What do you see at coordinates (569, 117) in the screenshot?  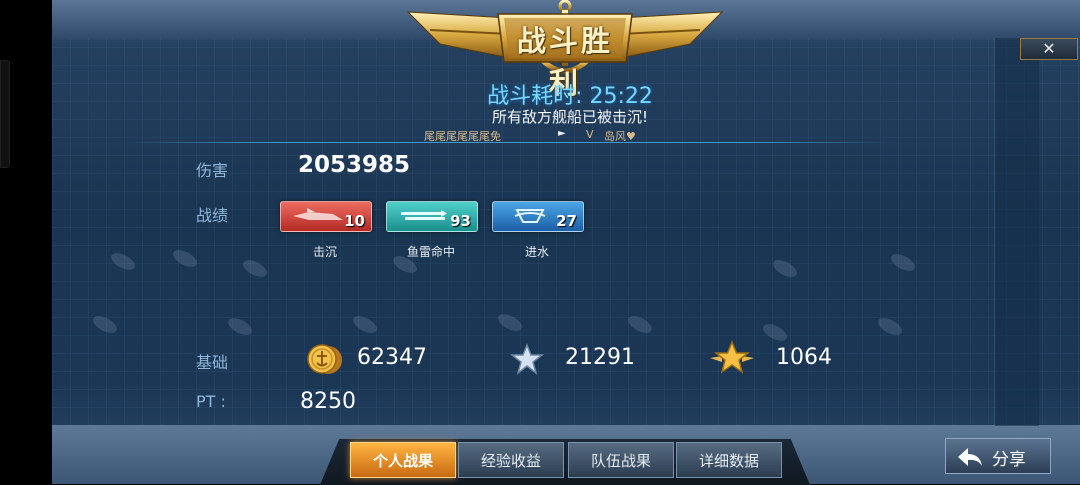 I see `victory-subtitle: 所有敌方舰船已被击沉!` at bounding box center [569, 117].